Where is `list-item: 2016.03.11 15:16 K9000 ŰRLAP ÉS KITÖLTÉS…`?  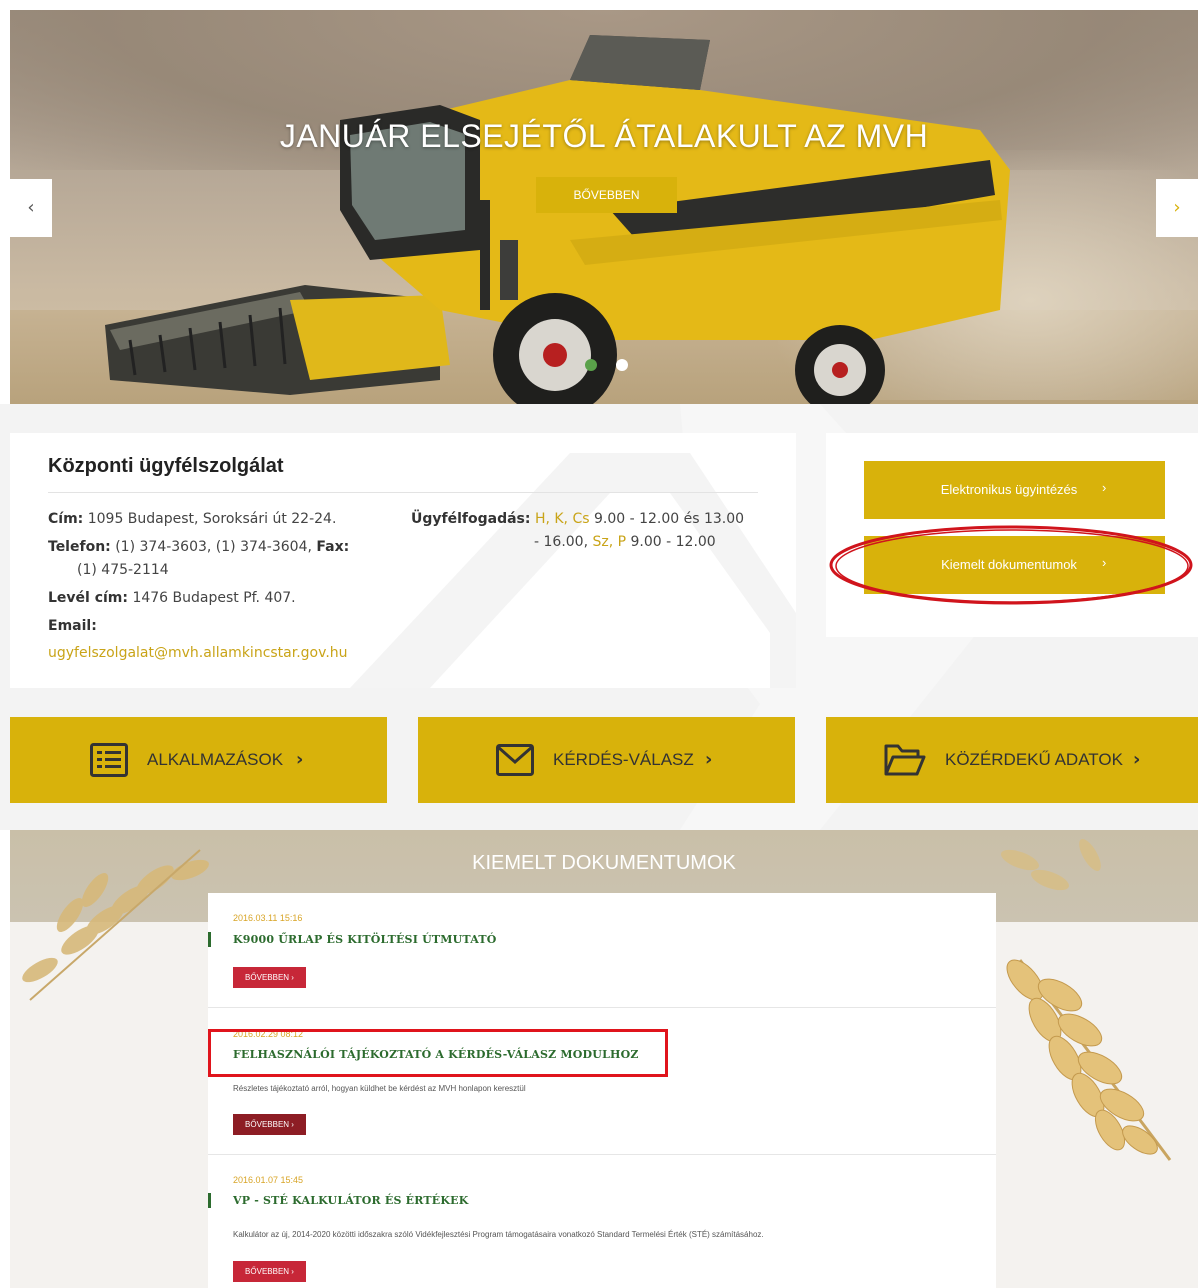 list-item: 2016.03.11 15:16 K9000 ŰRLAP ÉS KITÖLTÉS… is located at coordinates (602, 950).